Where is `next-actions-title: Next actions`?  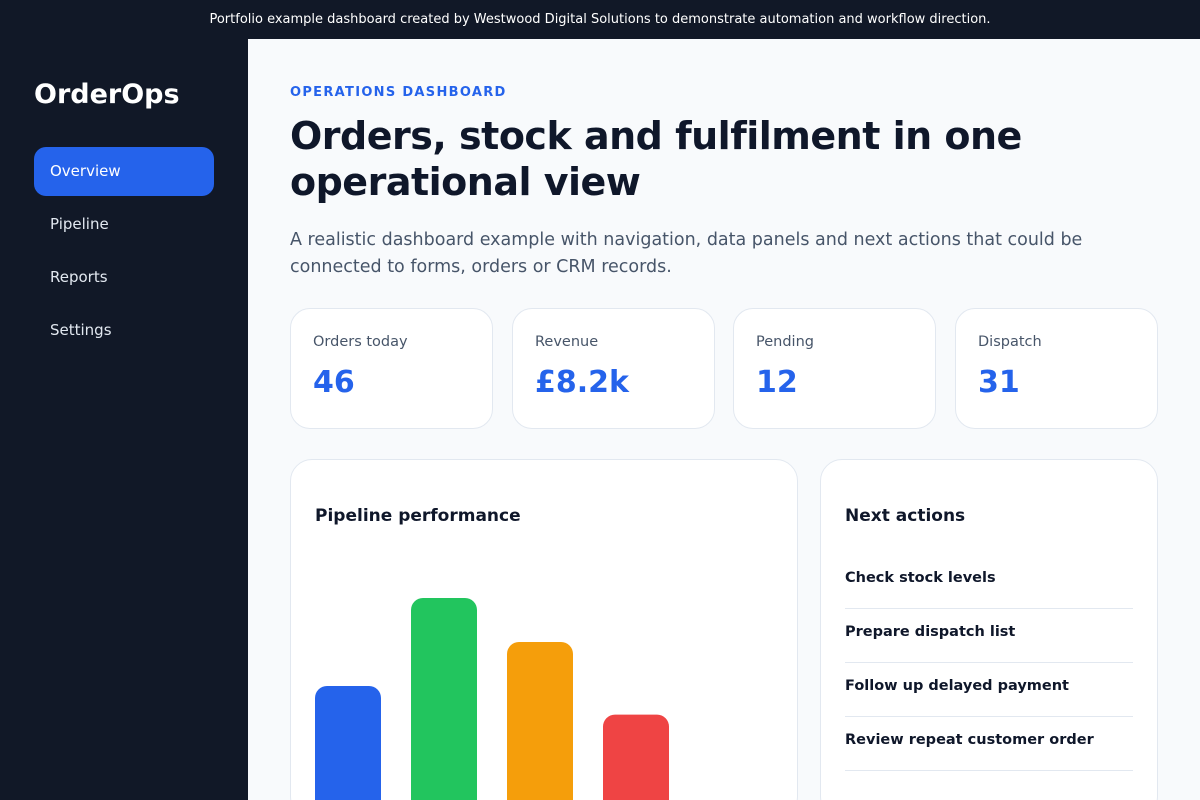
next-actions-title: Next actions is located at coordinates (905, 516).